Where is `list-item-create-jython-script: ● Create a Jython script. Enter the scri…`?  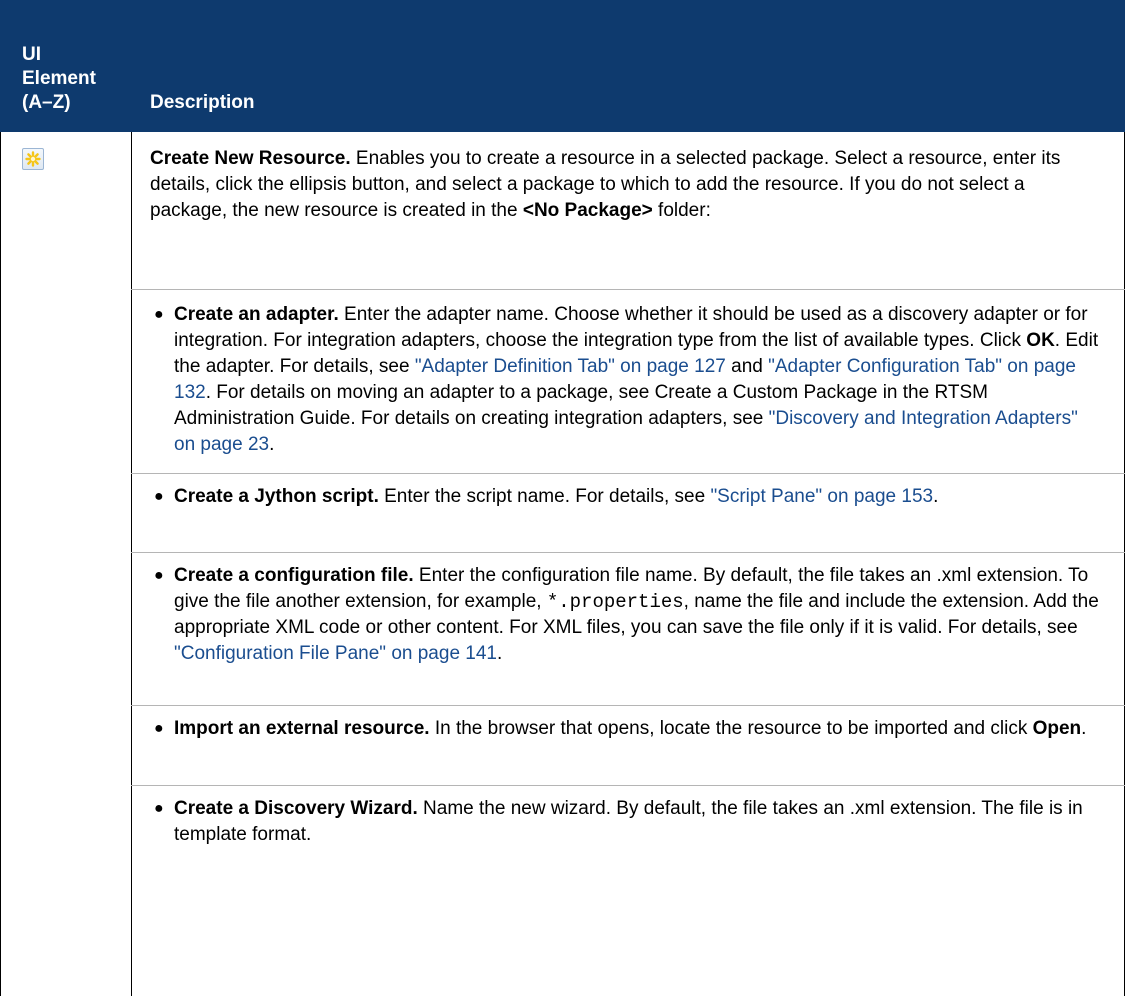 list-item-create-jython-script: ● Create a Jython script. Enter the scri… is located at coordinates (625, 497).